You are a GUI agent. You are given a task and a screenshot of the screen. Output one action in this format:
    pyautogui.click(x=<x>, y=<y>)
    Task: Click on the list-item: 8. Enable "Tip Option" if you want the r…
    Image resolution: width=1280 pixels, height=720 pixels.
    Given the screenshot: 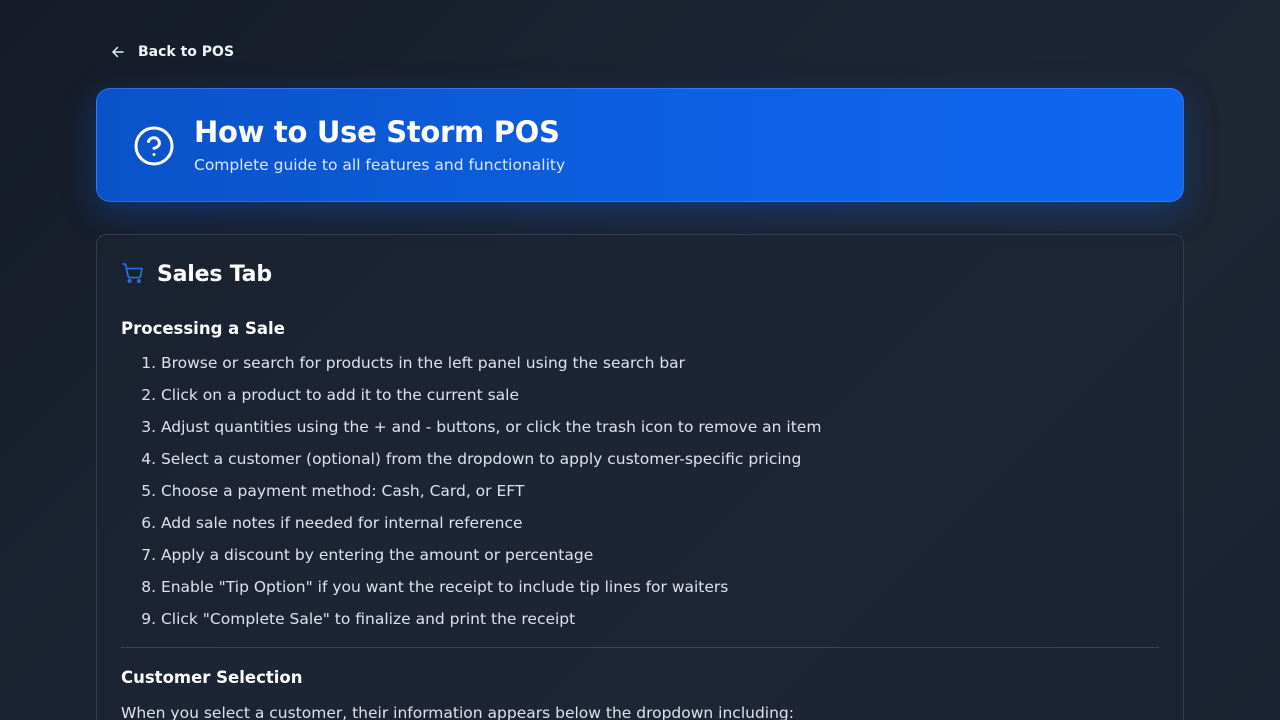 What is the action you would take?
    pyautogui.click(x=435, y=587)
    